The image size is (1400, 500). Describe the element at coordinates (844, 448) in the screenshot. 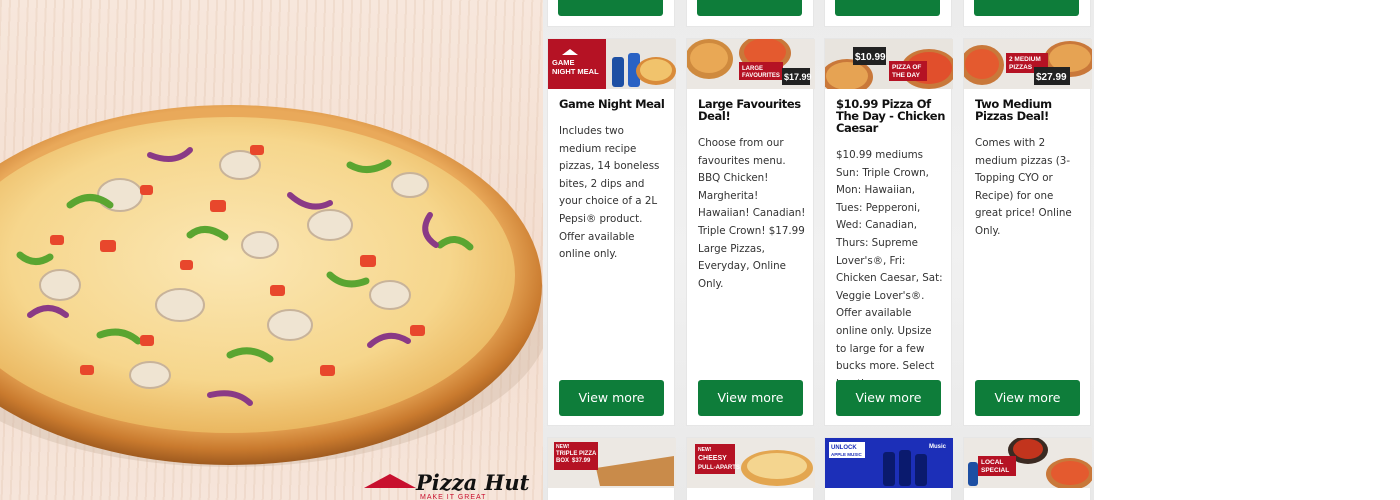

I see `svg-text: UNLOCK` at that location.